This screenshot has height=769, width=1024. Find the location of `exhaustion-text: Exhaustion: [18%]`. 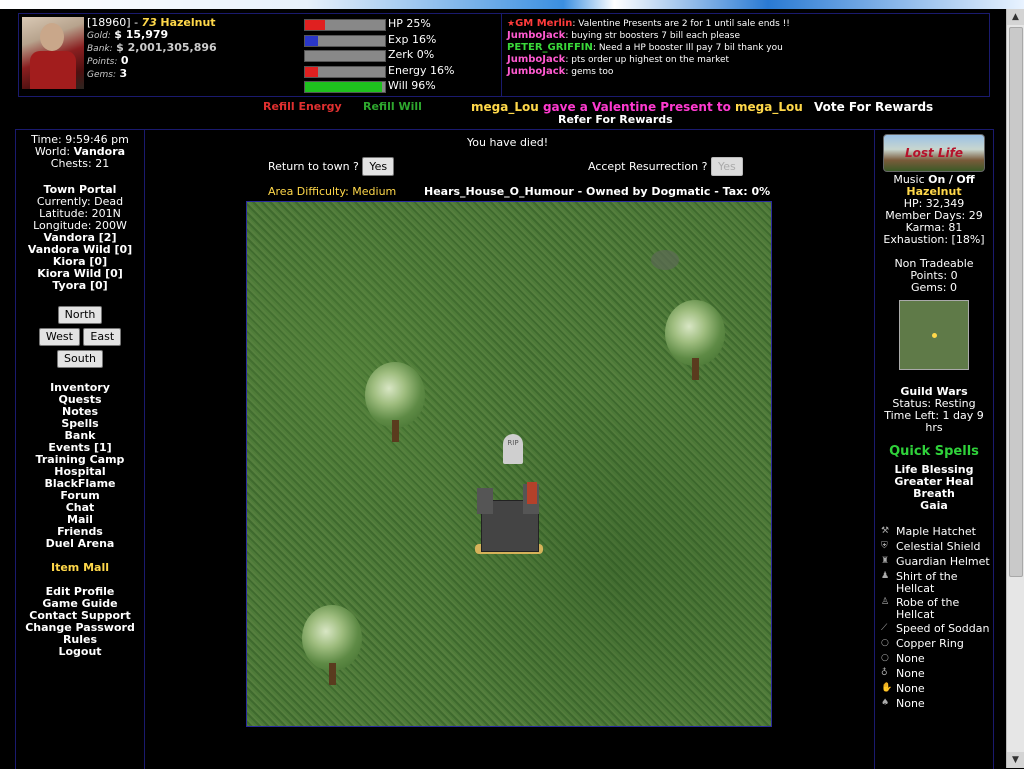

exhaustion-text: Exhaustion: [18%] is located at coordinates (934, 239).